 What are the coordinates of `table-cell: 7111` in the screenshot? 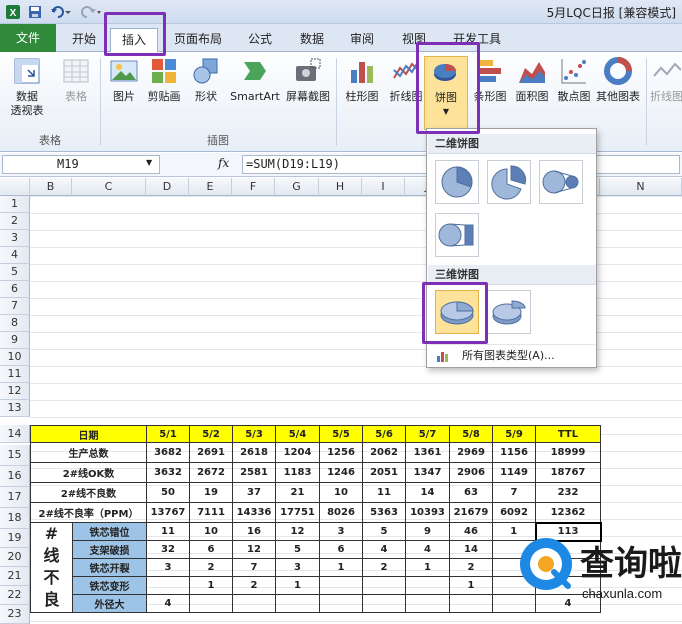 It's located at (211, 512).